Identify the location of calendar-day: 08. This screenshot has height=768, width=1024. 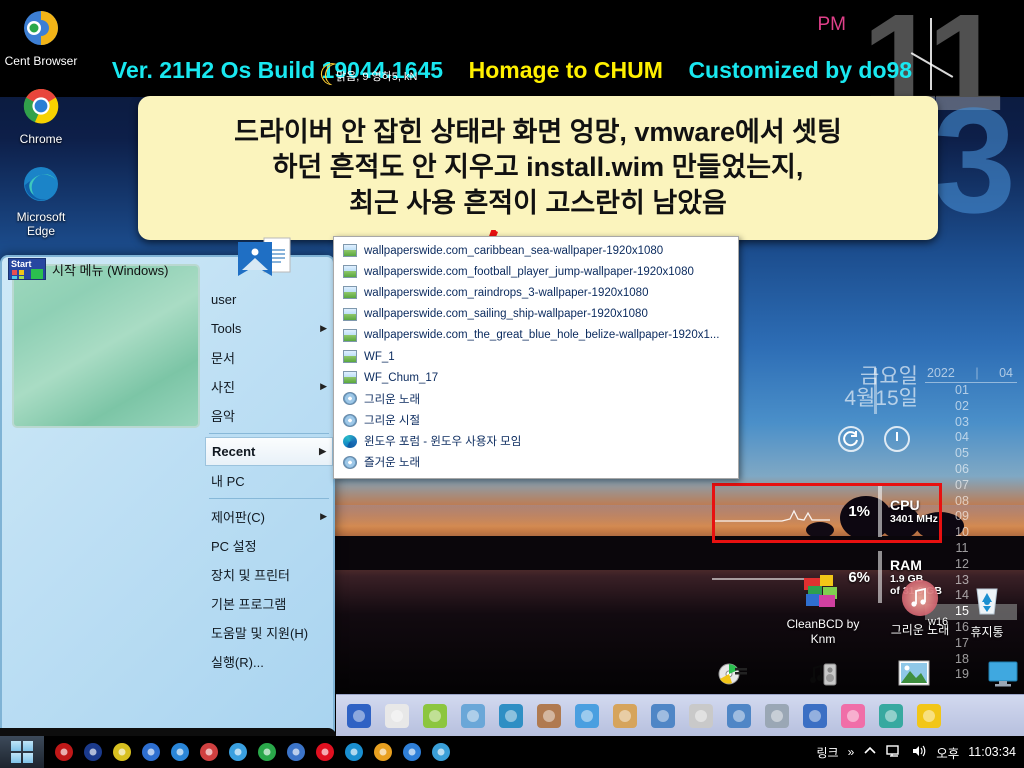
(971, 502).